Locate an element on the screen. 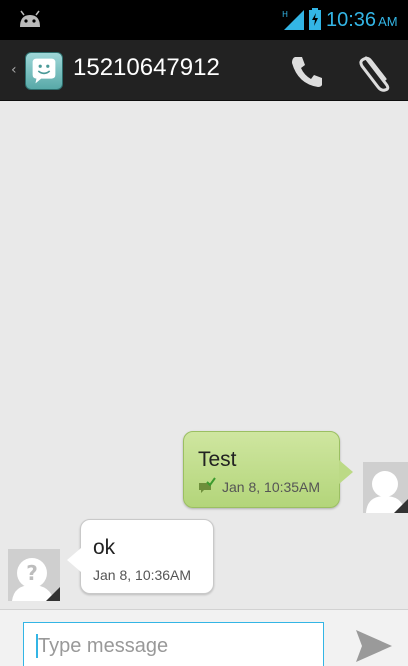 The height and width of the screenshot is (666, 408). svg-text: H is located at coordinates (285, 14).